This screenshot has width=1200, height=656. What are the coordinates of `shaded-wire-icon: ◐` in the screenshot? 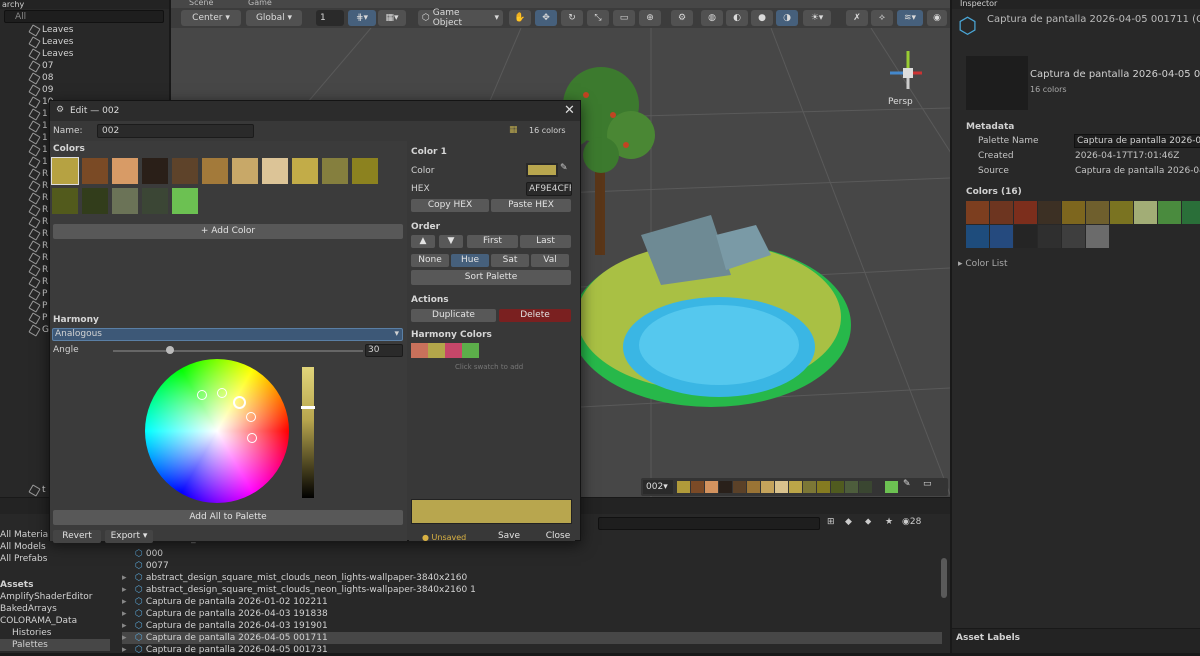 It's located at (737, 18).